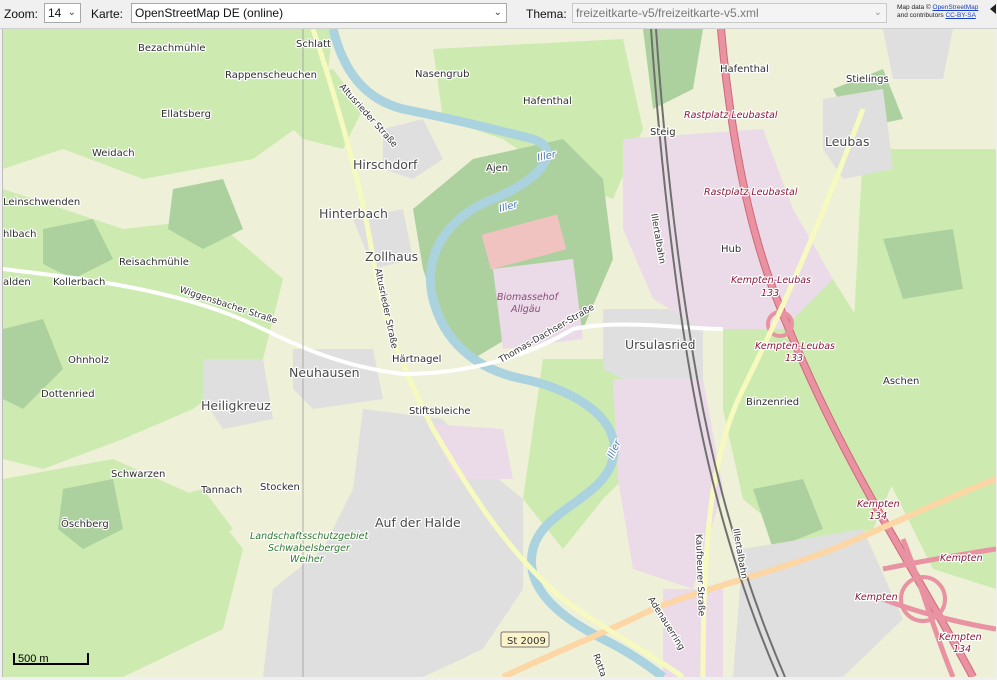 Image resolution: width=997 pixels, height=680 pixels. I want to click on svg-text: hlbach, so click(19, 234).